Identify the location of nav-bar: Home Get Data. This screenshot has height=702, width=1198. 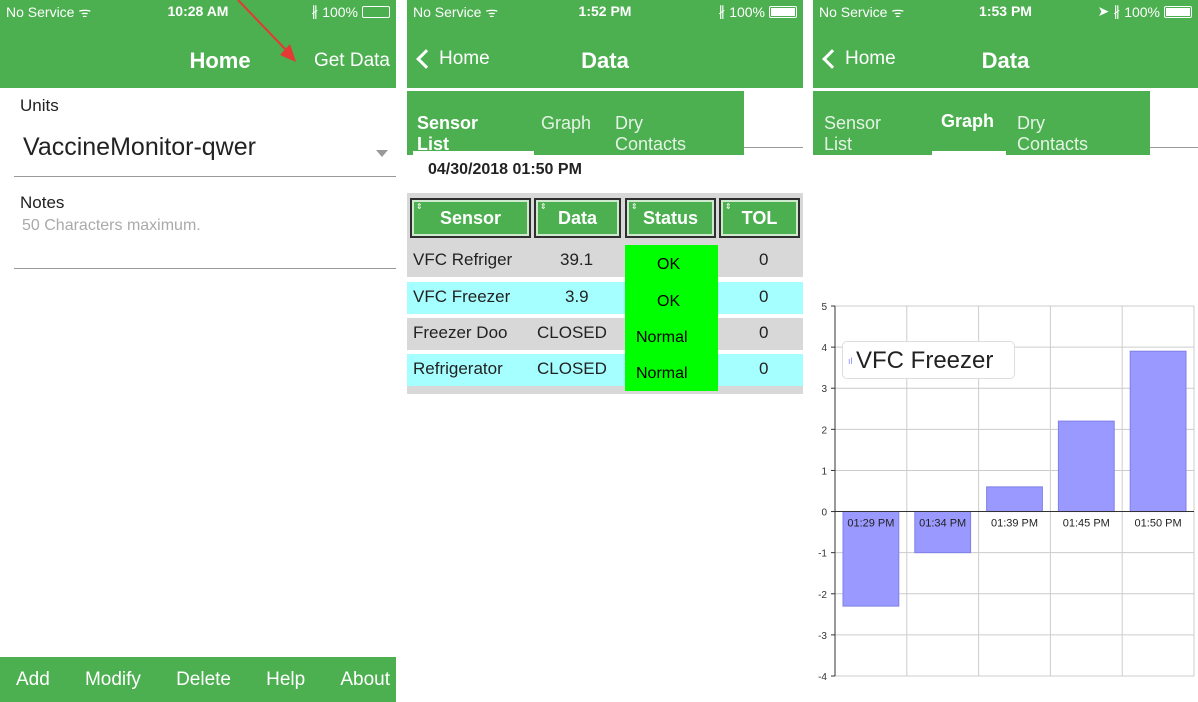
(198, 60).